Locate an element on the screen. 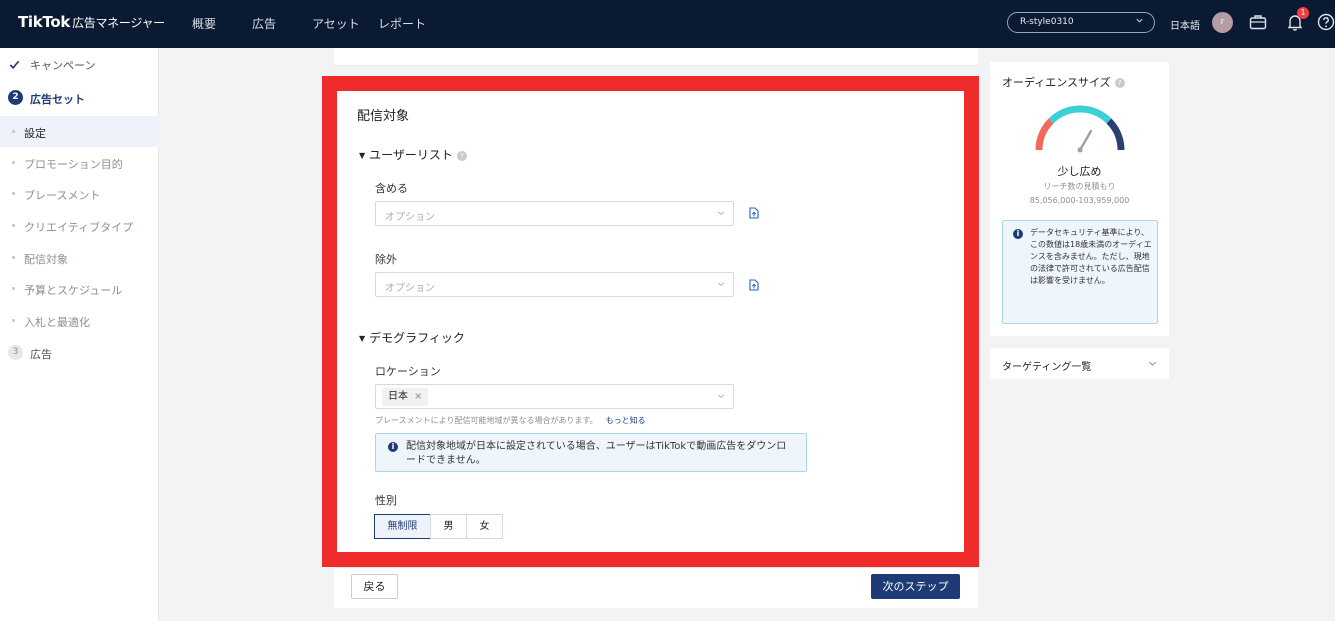 This screenshot has height=621, width=1335. sidebar-item-campaign: キャンペーン is located at coordinates (79, 64).